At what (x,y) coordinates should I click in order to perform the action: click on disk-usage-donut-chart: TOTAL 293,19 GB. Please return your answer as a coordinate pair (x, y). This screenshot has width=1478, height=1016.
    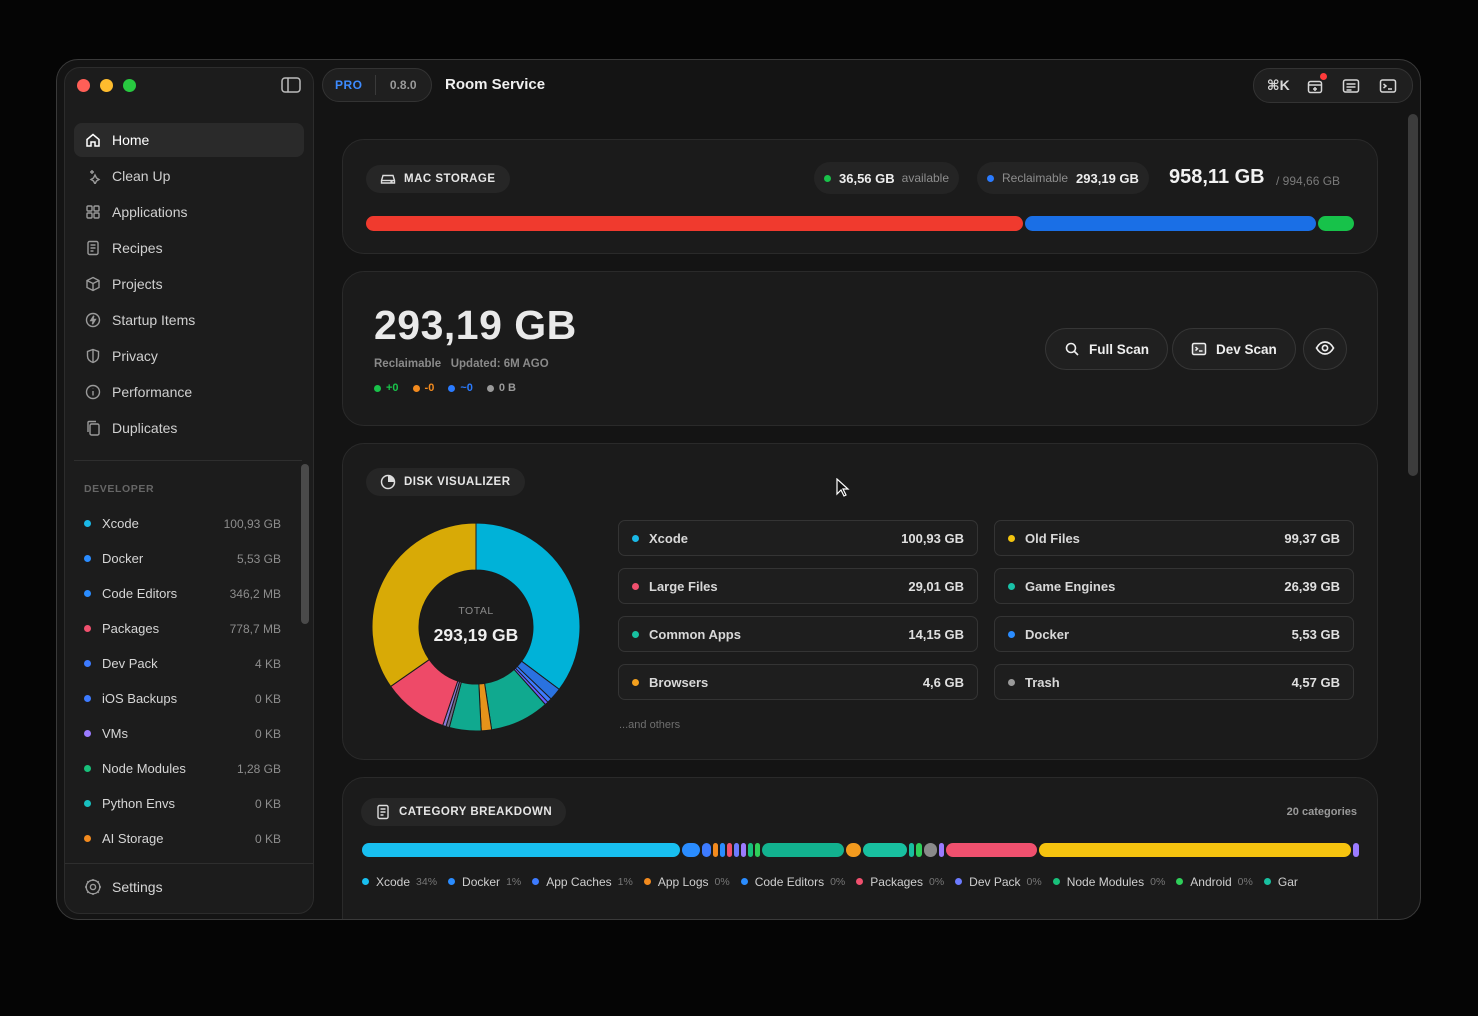
    Looking at the image, I should click on (476, 627).